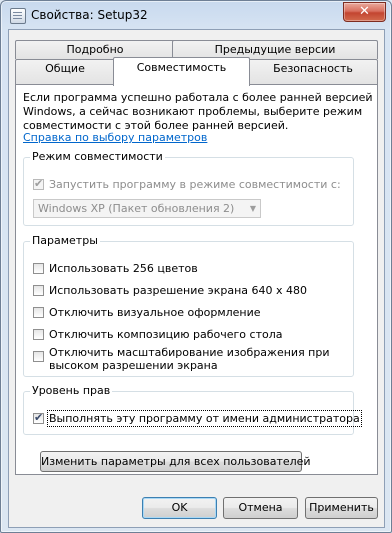  What do you see at coordinates (38, 312) in the screenshot?
I see `disable-visual-themes-checkbox` at bounding box center [38, 312].